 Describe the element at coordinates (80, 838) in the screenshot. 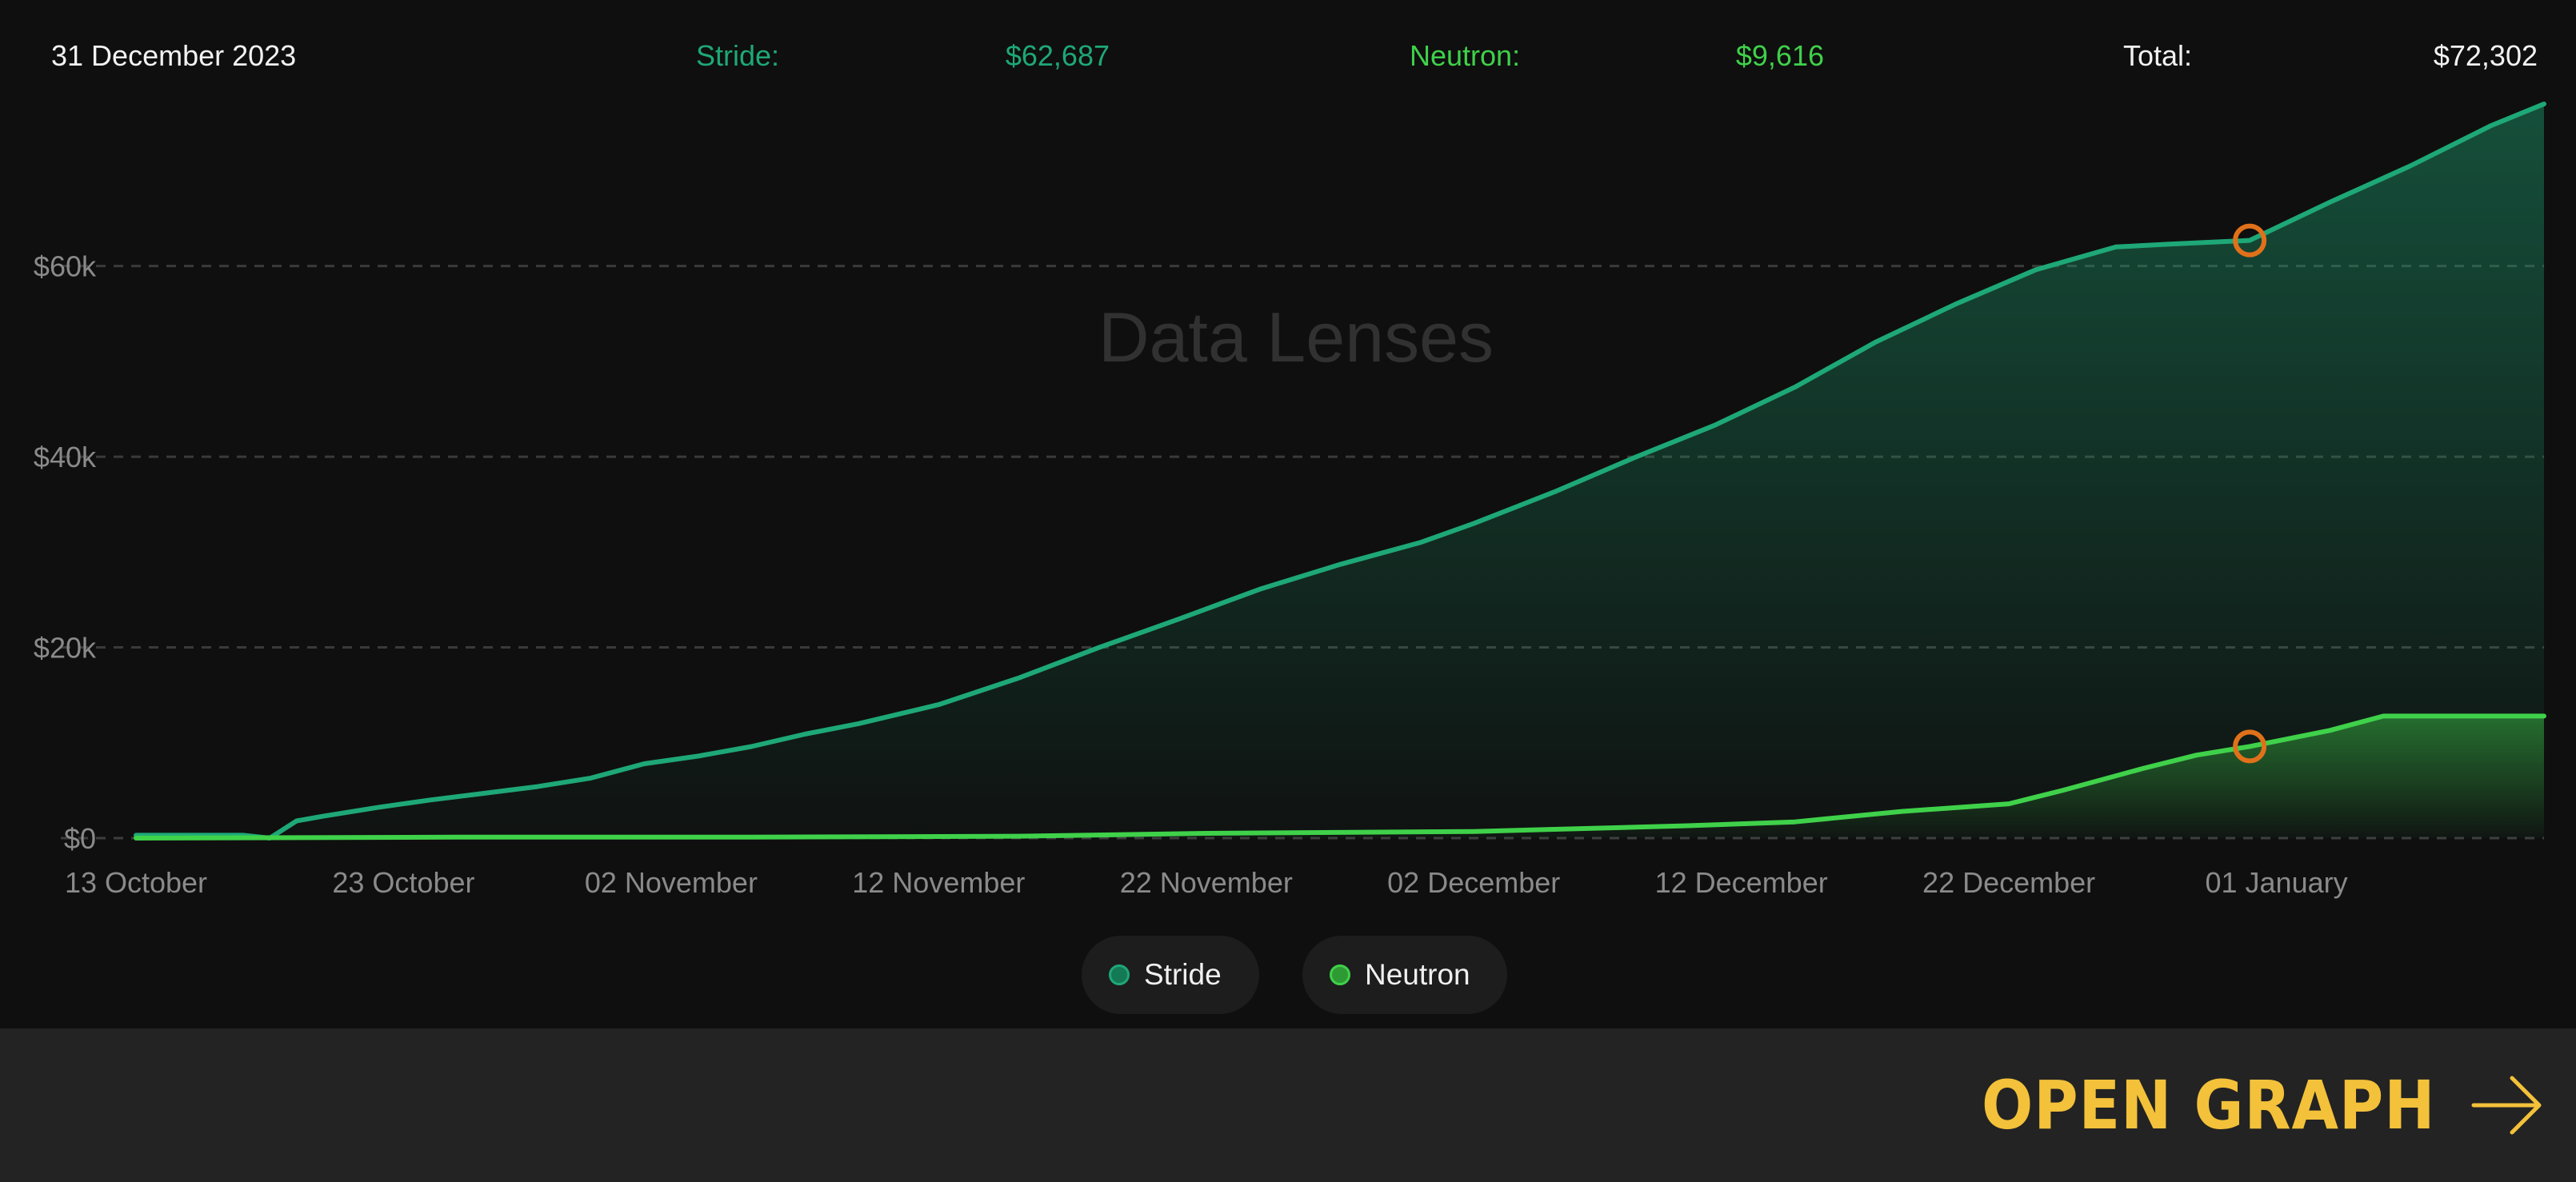

I see `y-tick-label: $0` at that location.